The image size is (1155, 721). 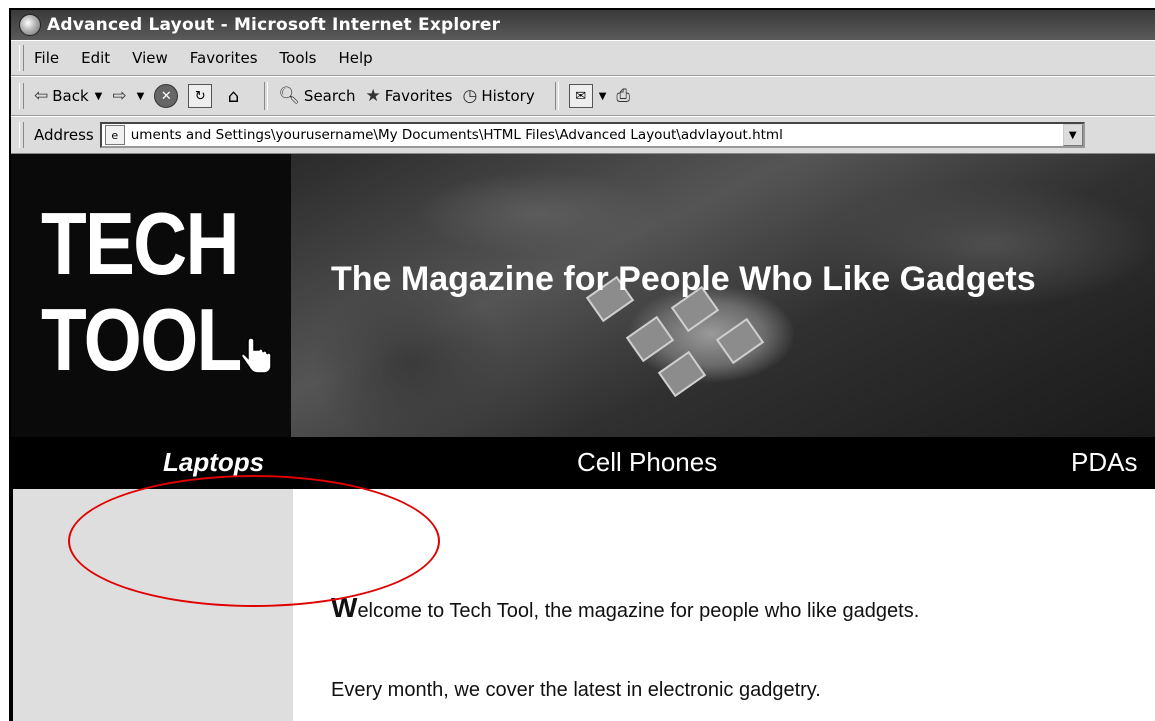 What do you see at coordinates (114, 135) in the screenshot?
I see `page-icon: e` at bounding box center [114, 135].